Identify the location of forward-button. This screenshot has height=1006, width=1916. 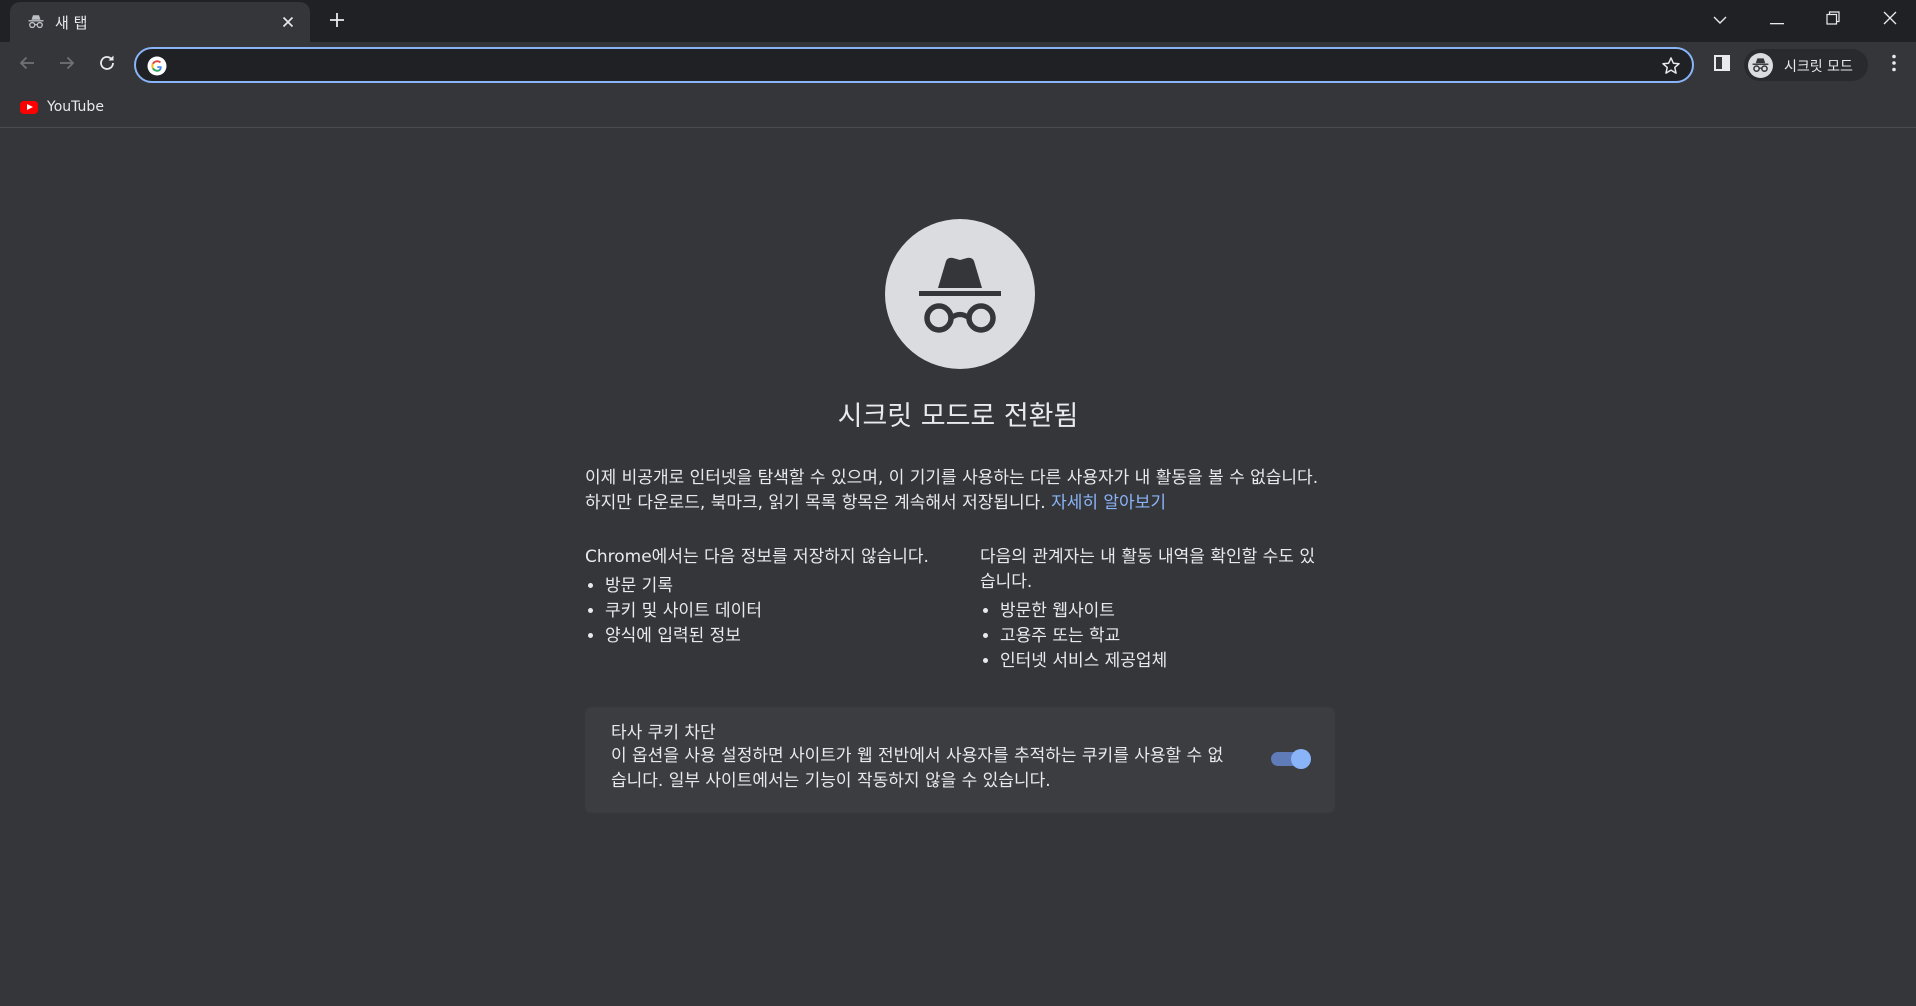
(67, 65).